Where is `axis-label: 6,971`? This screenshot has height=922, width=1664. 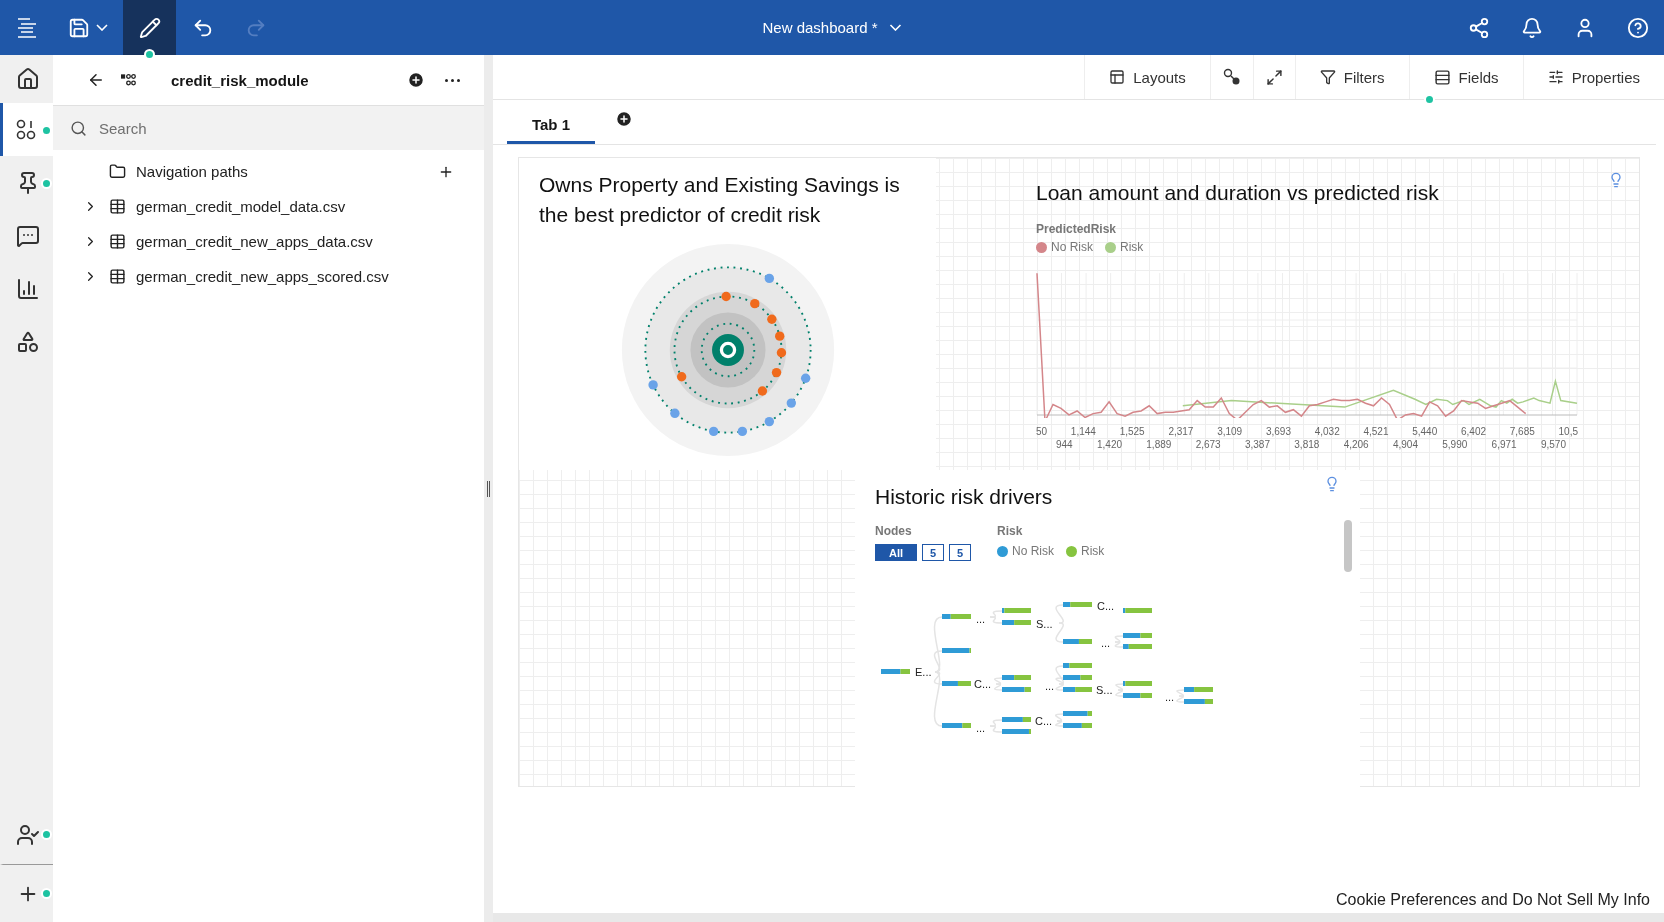 axis-label: 6,971 is located at coordinates (1504, 444).